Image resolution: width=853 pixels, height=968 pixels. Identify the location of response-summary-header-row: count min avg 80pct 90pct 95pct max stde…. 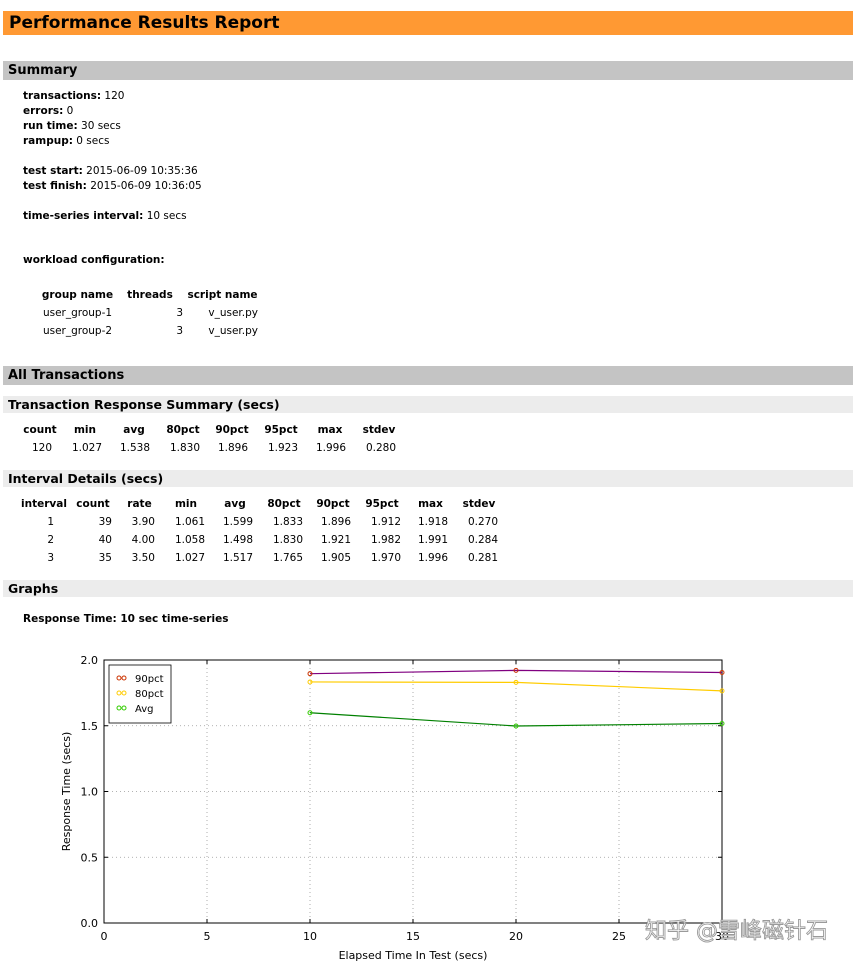
(212, 430).